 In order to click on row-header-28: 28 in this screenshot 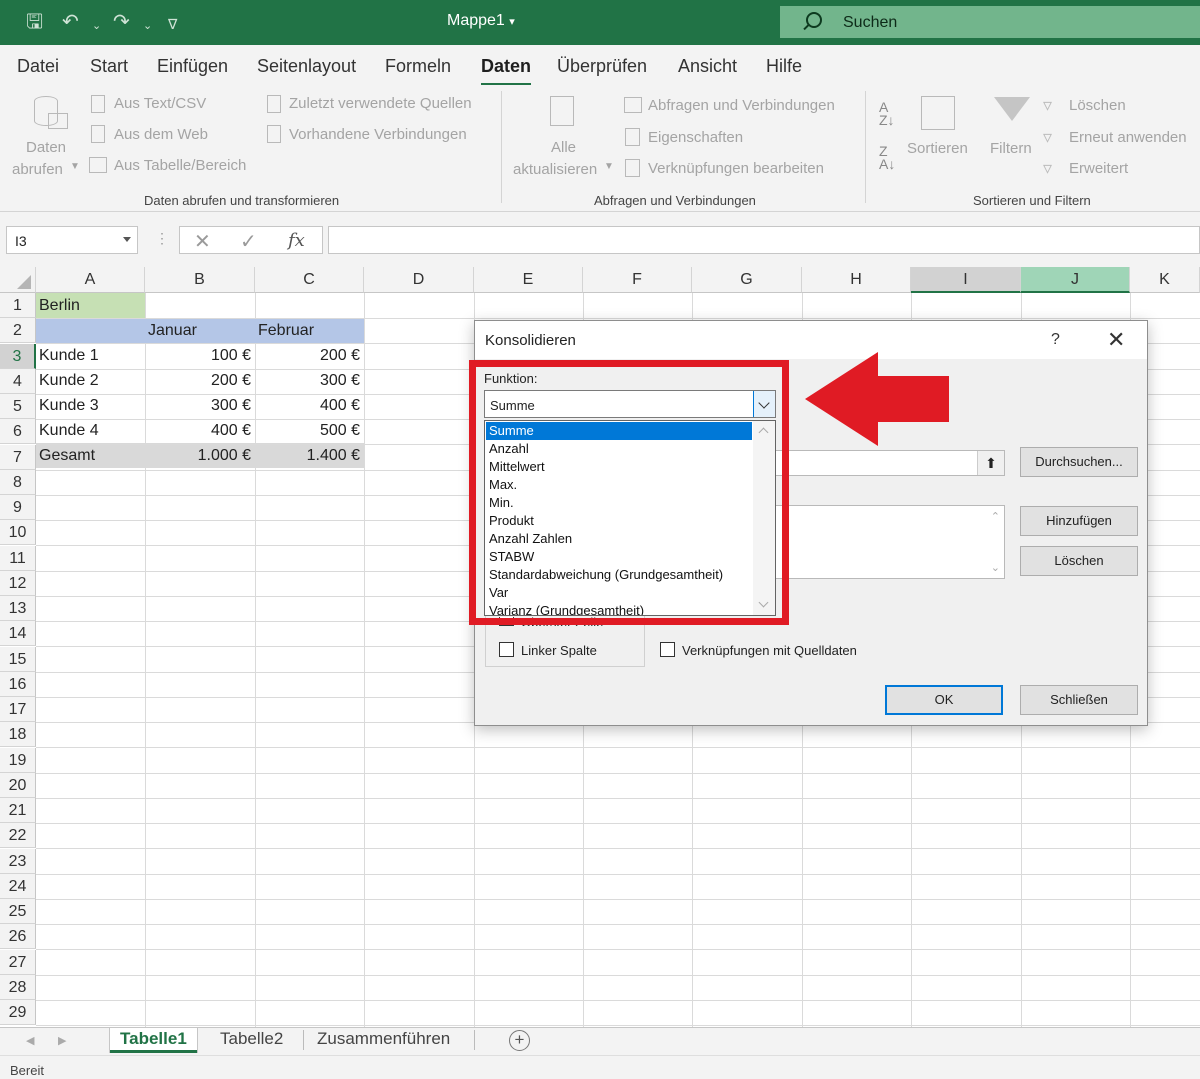, I will do `click(18, 987)`.